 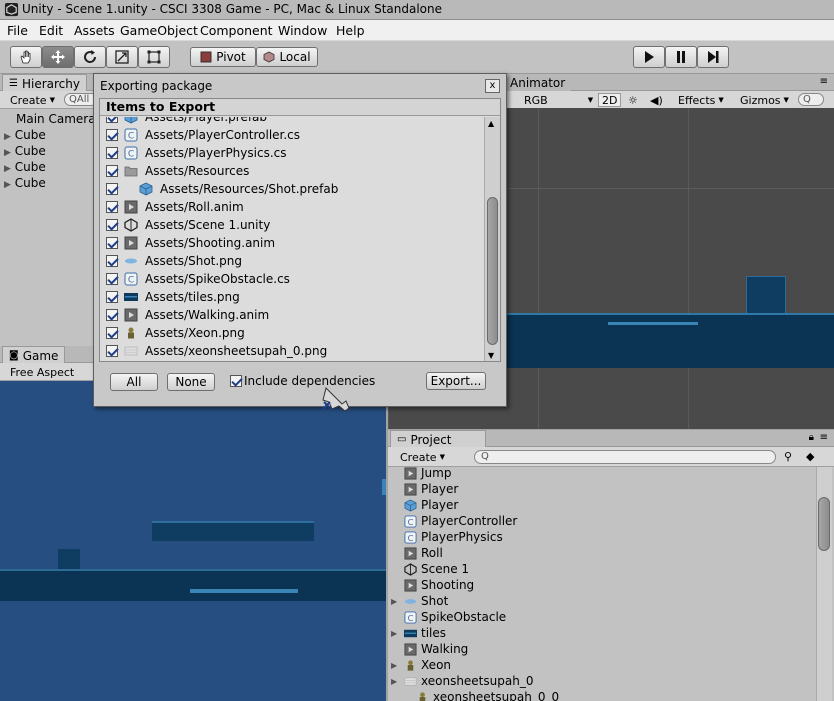 I want to click on export-item-row: Assets/xeonsheetsupah_0.png, so click(x=216, y=351).